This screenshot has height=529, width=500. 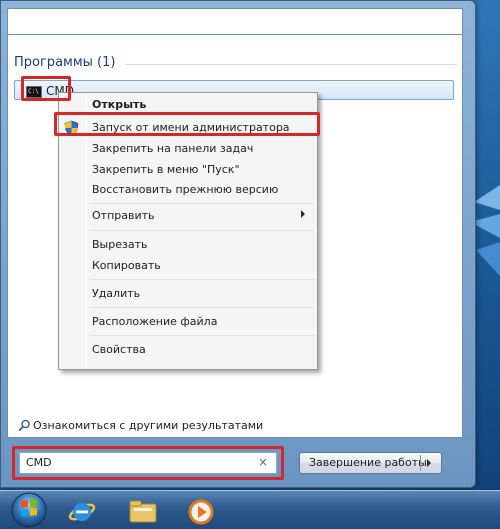 I want to click on internet-explorer-icon, so click(x=82, y=511).